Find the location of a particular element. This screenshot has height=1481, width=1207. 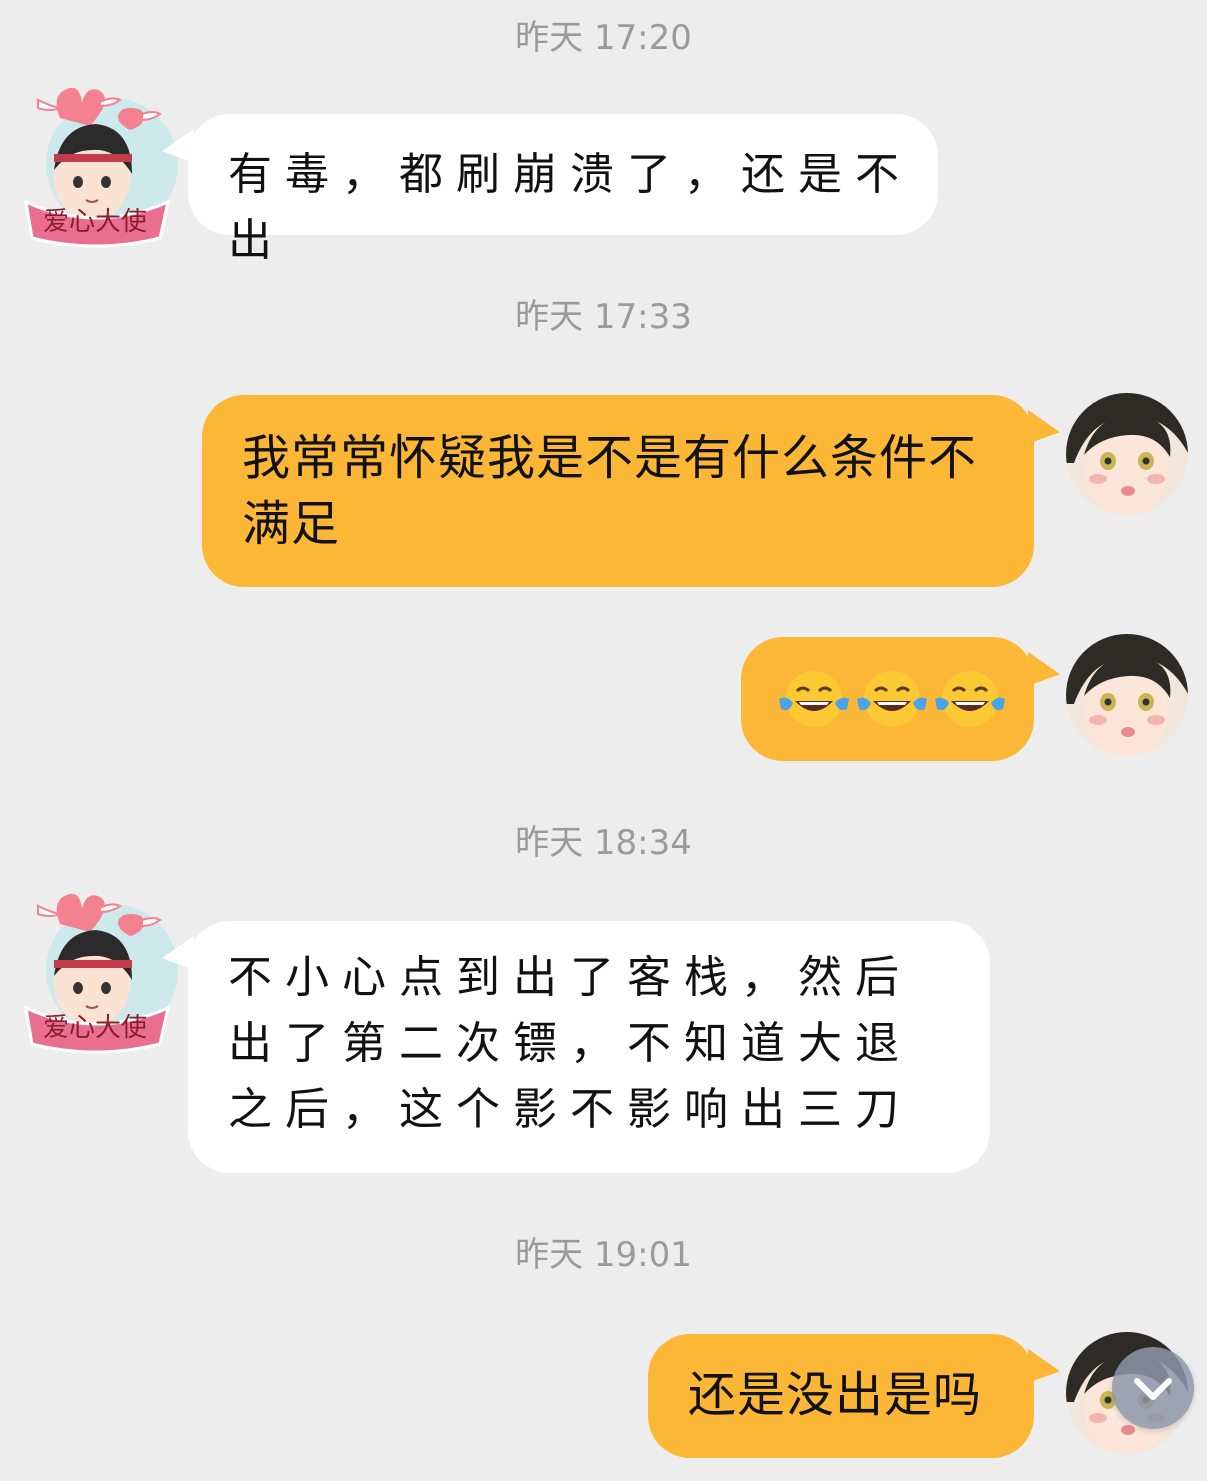

message-bubble-incoming: 不小心点到出了客栈，然后出了第二次镖，不知道大退之后，这个影不影响出三刀 is located at coordinates (576, 1047).